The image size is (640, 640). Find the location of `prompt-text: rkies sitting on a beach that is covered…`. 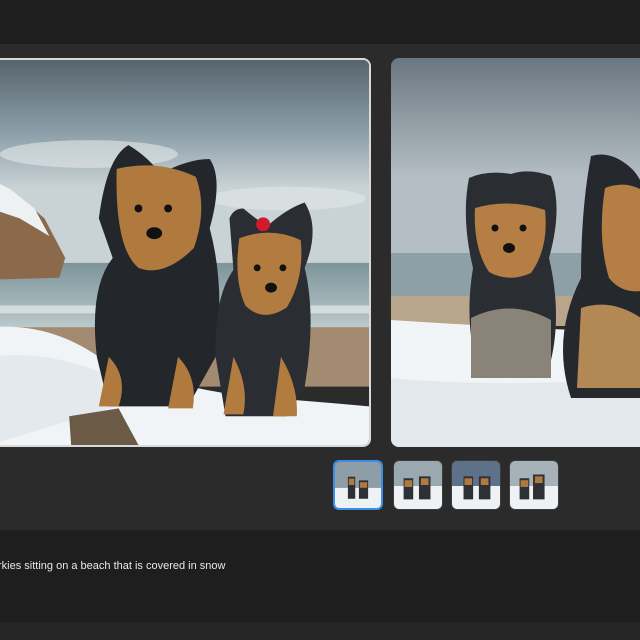

prompt-text: rkies sitting on a beach that is covered… is located at coordinates (113, 566).